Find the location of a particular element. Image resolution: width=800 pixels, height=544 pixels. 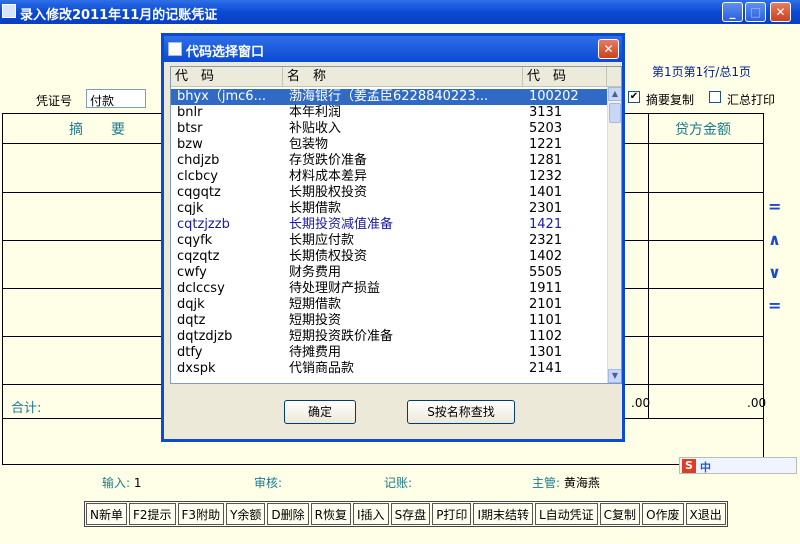

code-cell: dqjk is located at coordinates (191, 304).